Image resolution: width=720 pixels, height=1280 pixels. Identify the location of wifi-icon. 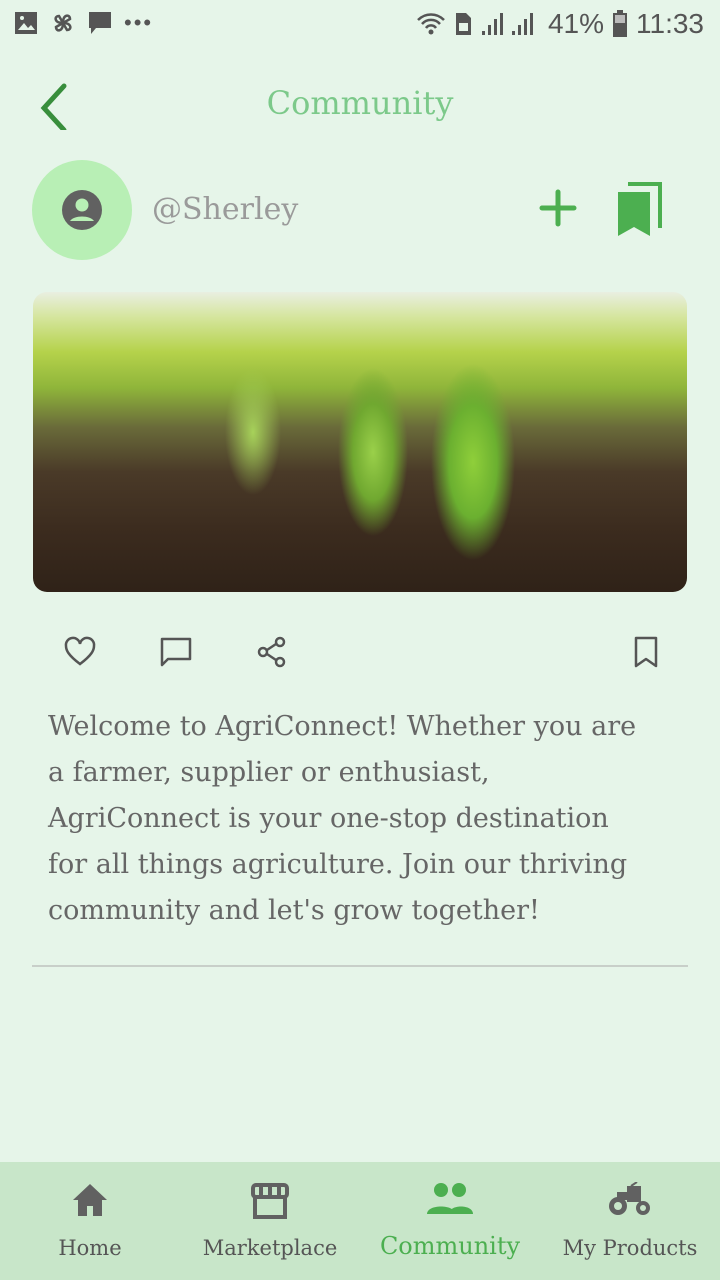
(431, 24).